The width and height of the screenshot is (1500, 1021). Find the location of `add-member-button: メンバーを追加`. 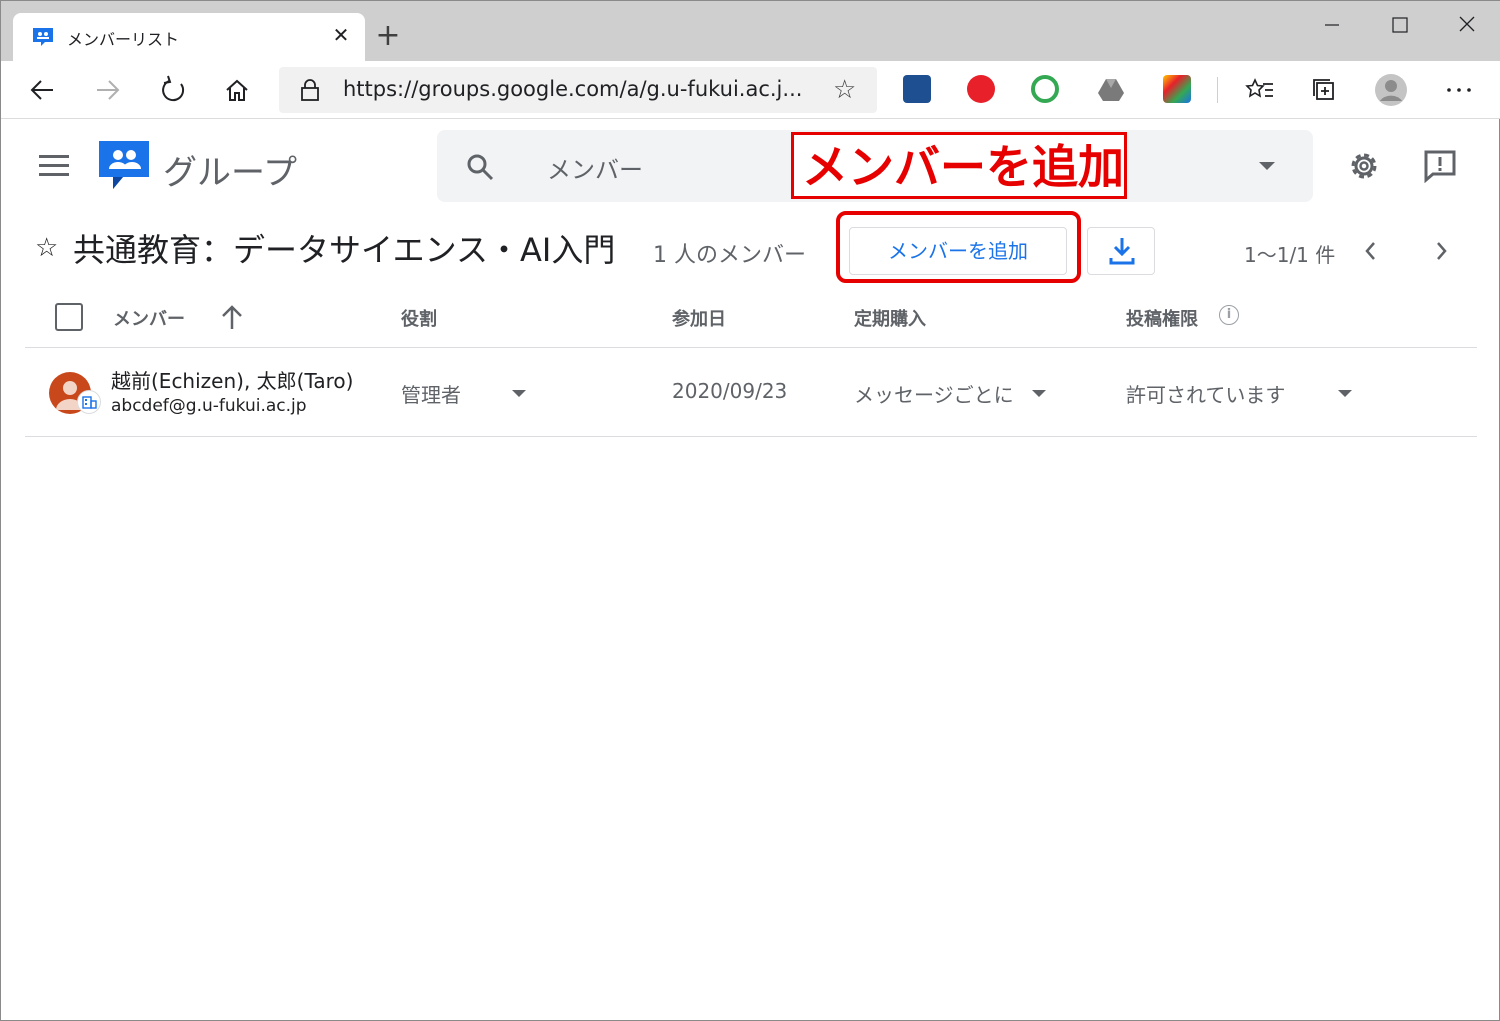

add-member-button: メンバーを追加 is located at coordinates (958, 251).